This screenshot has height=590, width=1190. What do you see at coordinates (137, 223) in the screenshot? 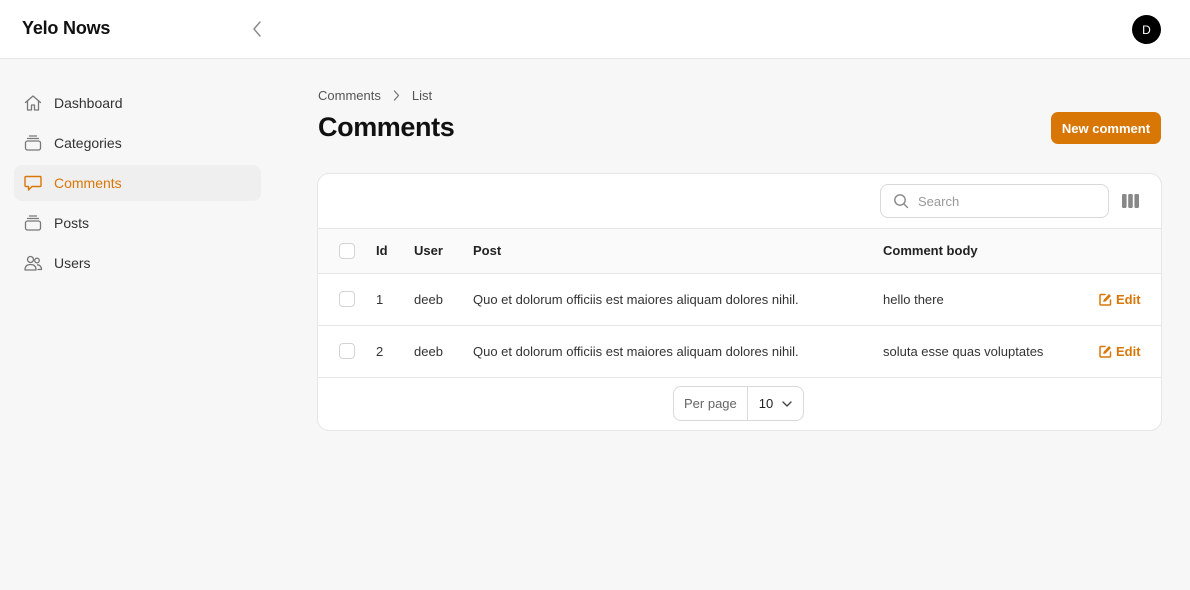
I see `sidebar-item-posts: Posts` at bounding box center [137, 223].